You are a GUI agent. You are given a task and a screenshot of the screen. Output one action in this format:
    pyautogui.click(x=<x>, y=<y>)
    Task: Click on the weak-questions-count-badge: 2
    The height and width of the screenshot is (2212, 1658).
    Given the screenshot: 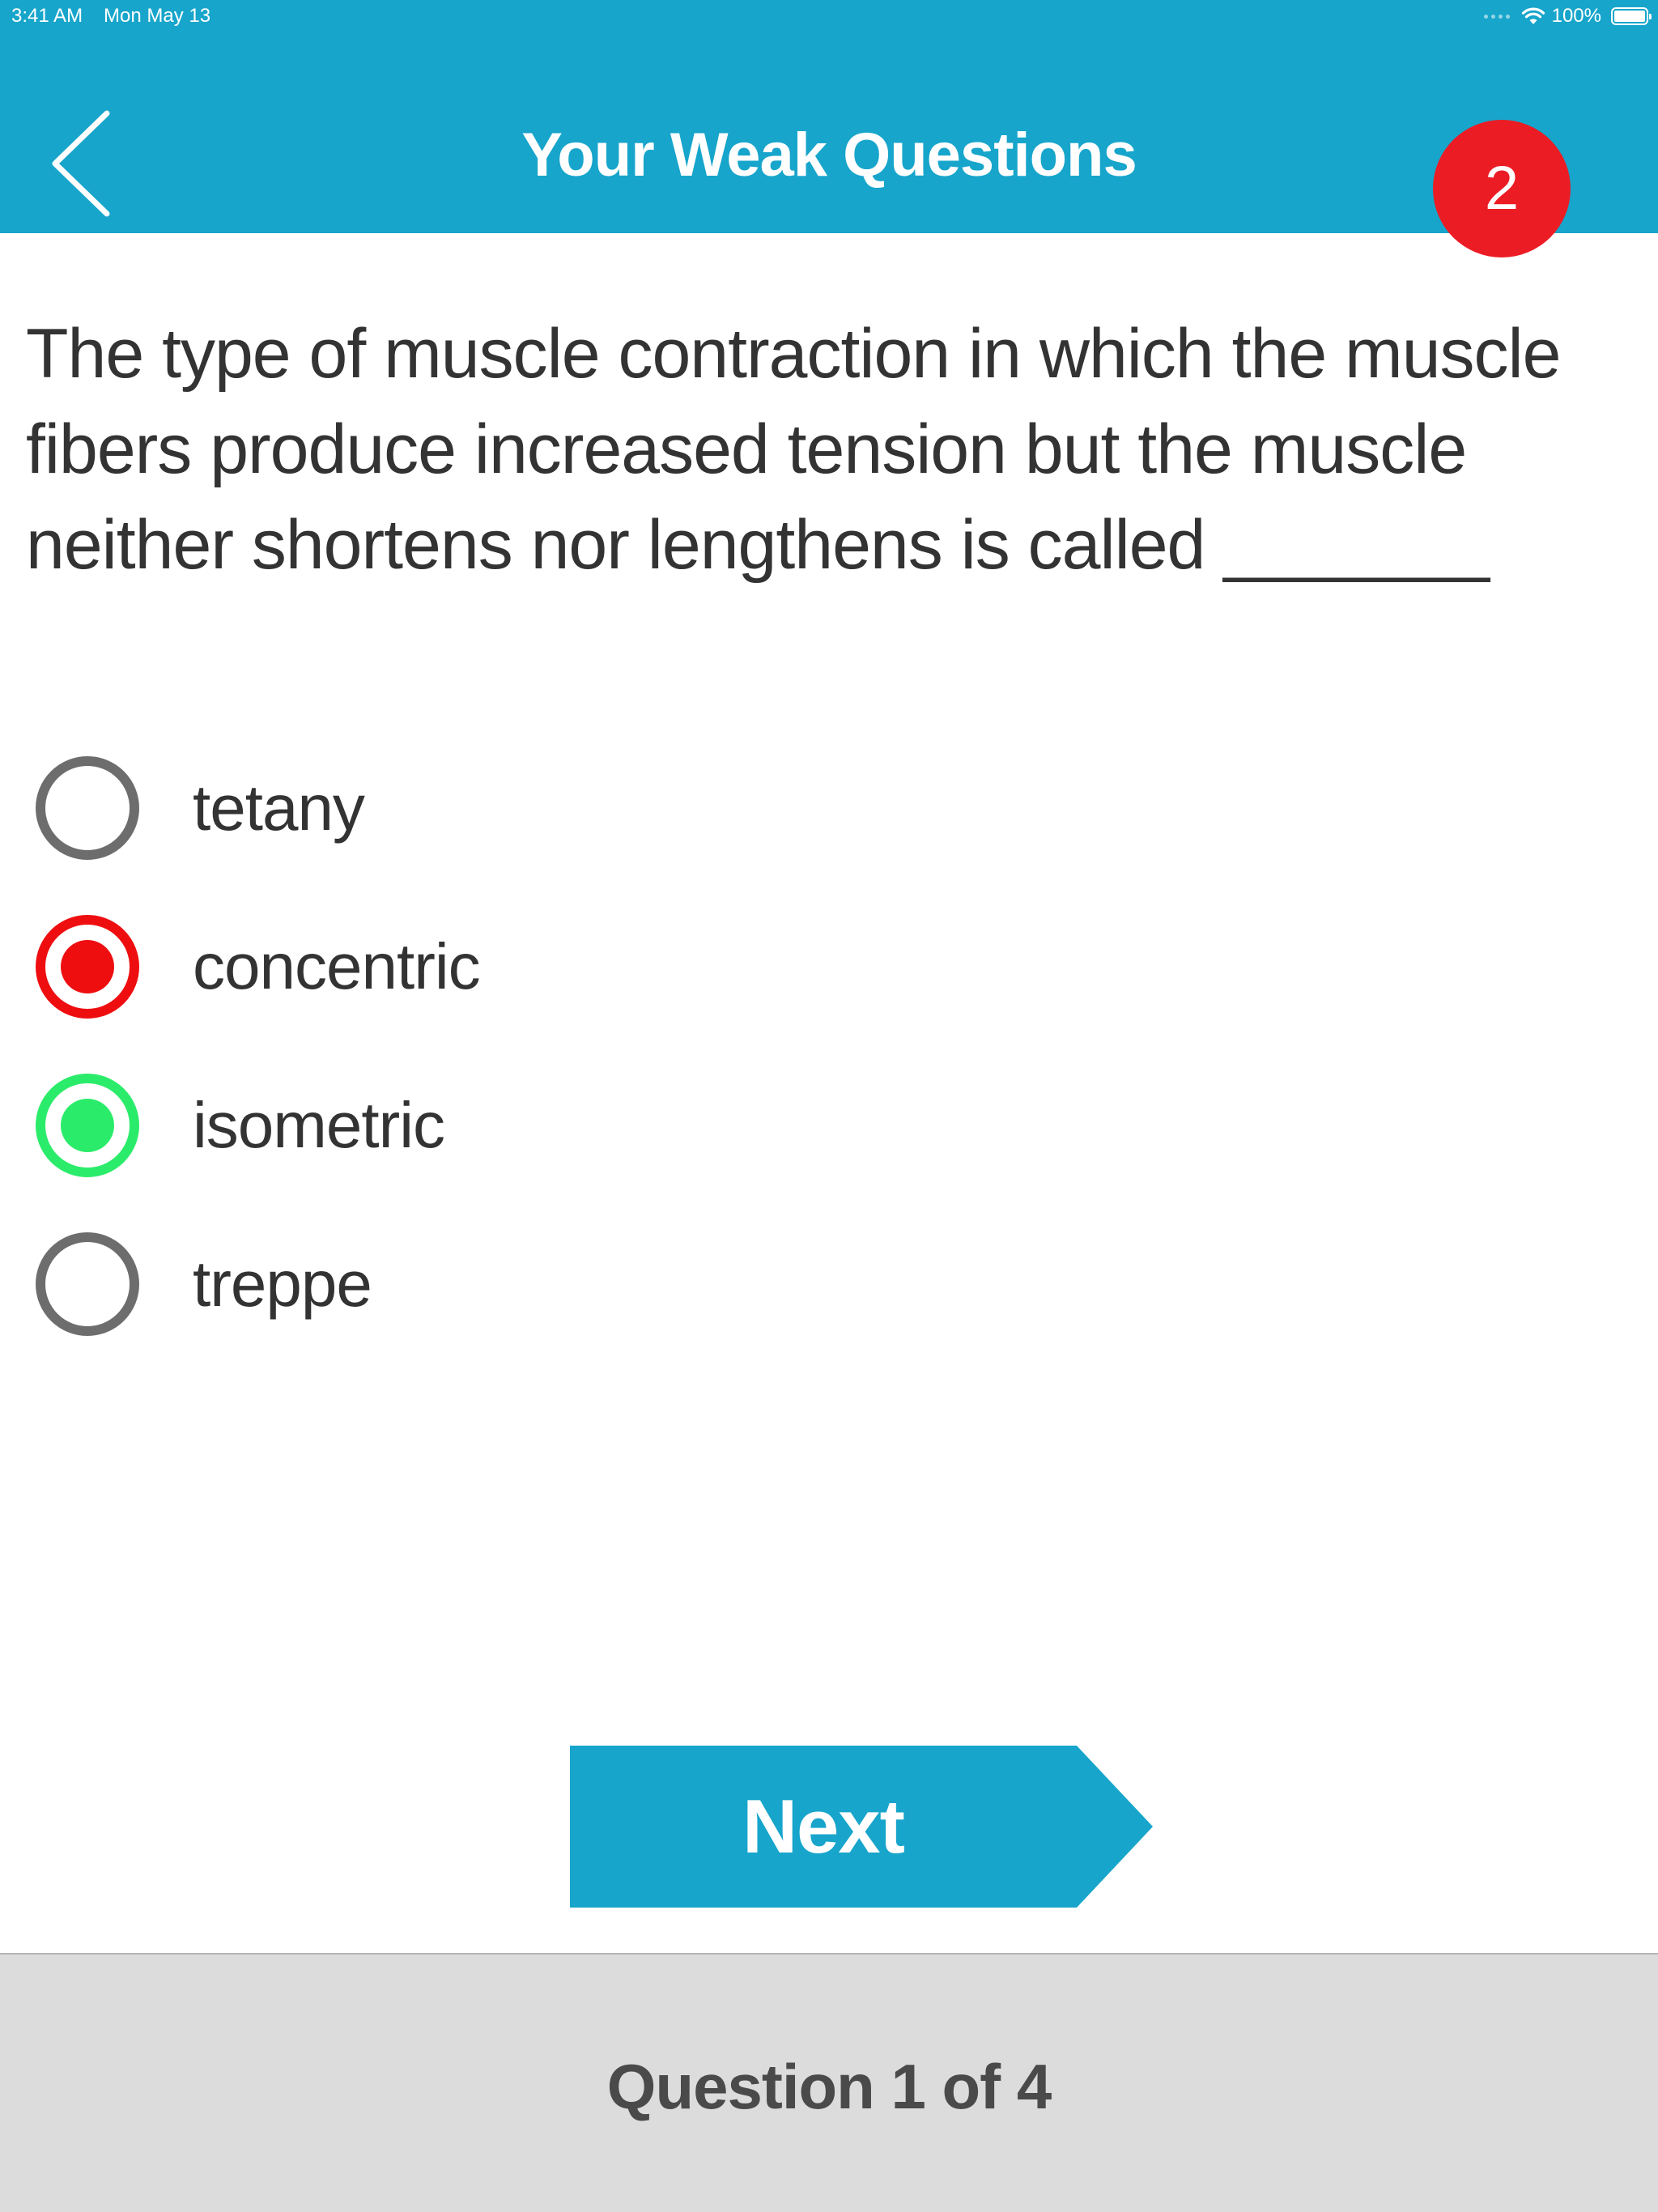 What is the action you would take?
    pyautogui.click(x=1502, y=188)
    